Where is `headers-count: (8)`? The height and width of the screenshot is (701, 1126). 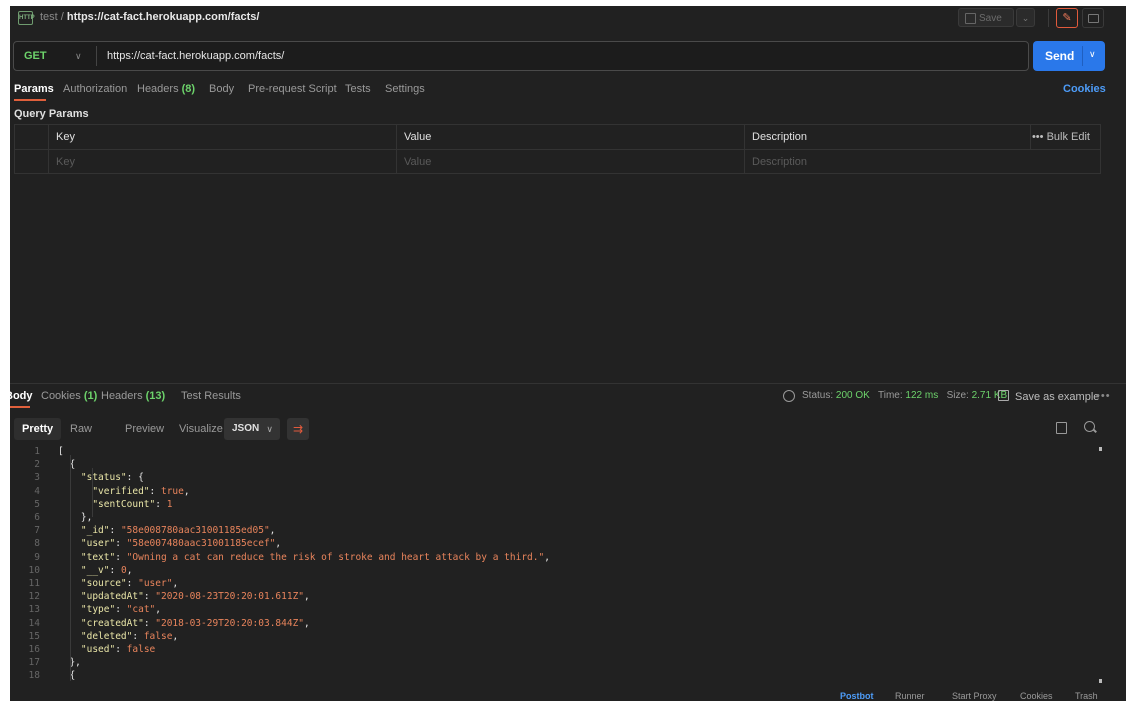
headers-count: (8) is located at coordinates (188, 89).